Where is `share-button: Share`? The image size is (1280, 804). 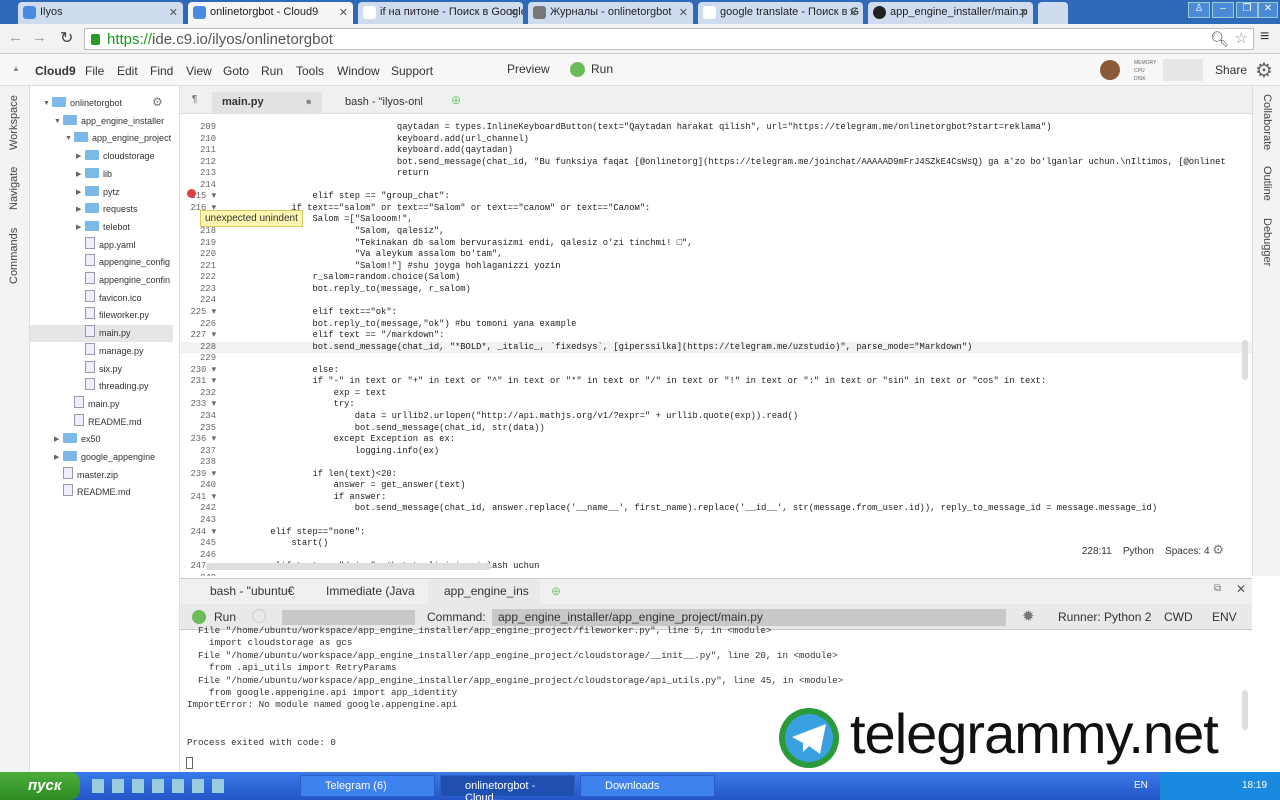
share-button: Share is located at coordinates (1231, 70).